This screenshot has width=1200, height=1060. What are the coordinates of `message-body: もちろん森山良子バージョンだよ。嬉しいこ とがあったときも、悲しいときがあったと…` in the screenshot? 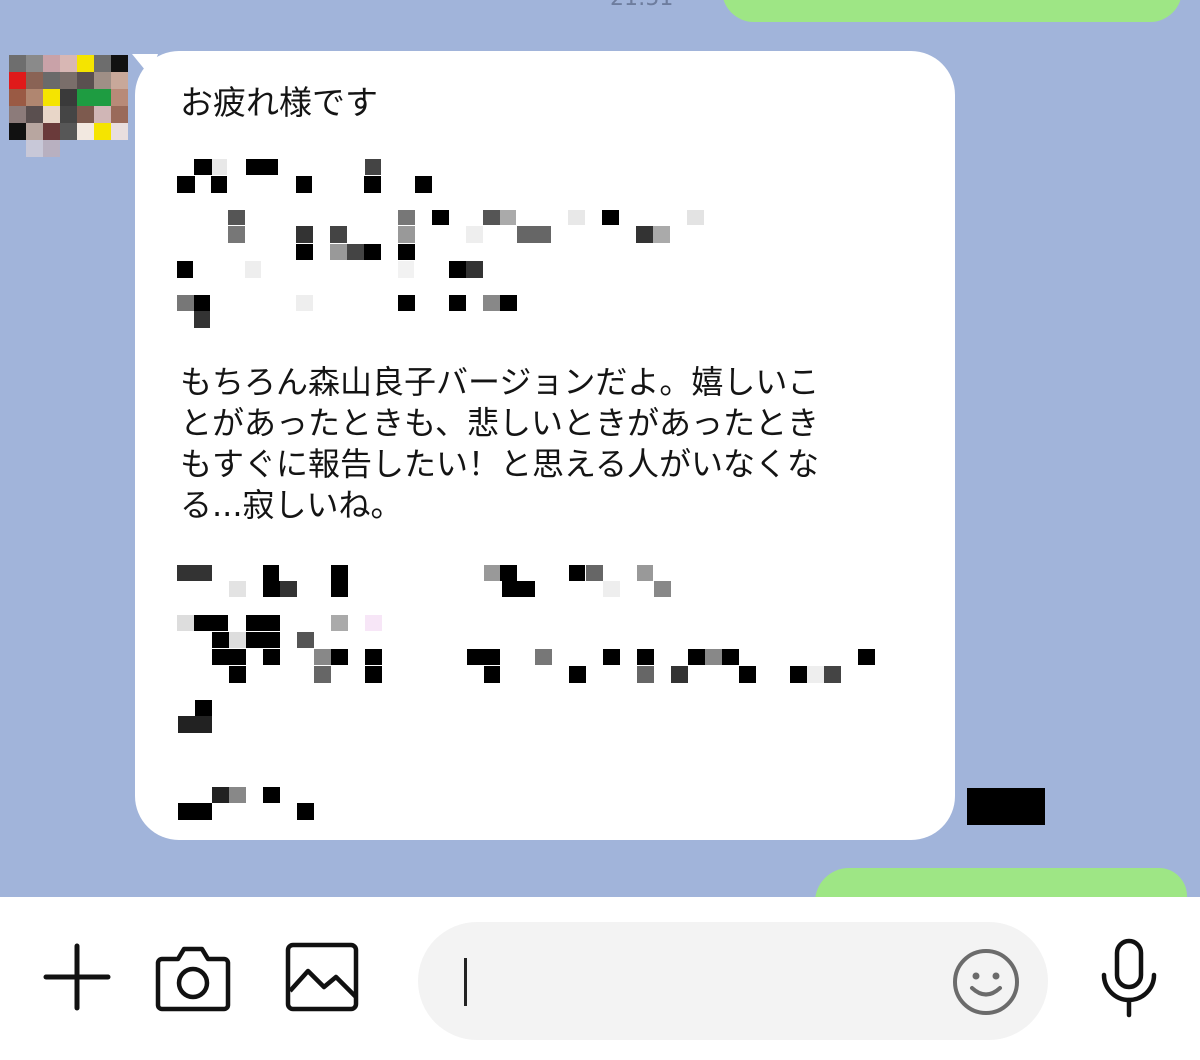 It's located at (540, 444).